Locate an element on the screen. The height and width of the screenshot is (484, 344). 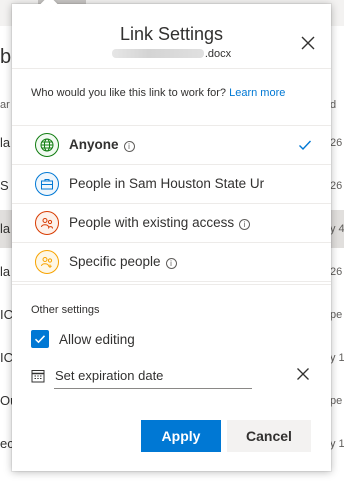
option-specific-people-text: Specific people is located at coordinates (115, 261).